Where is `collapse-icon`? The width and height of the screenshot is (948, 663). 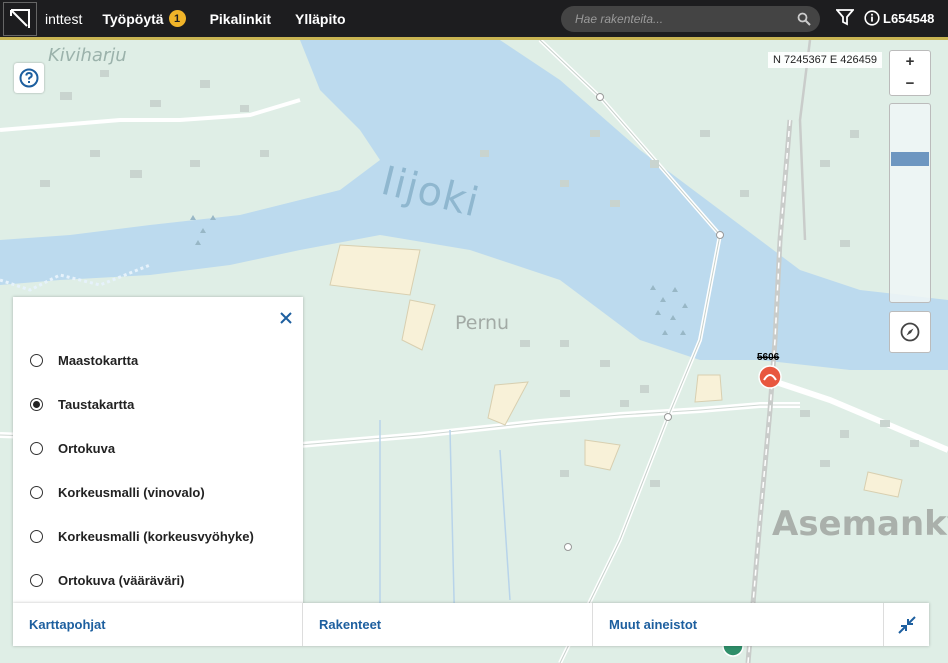
collapse-icon is located at coordinates (906, 624).